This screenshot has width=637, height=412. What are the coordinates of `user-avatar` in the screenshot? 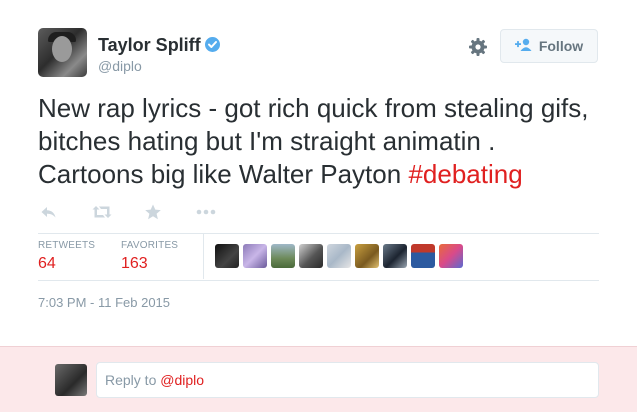 It's located at (62, 52).